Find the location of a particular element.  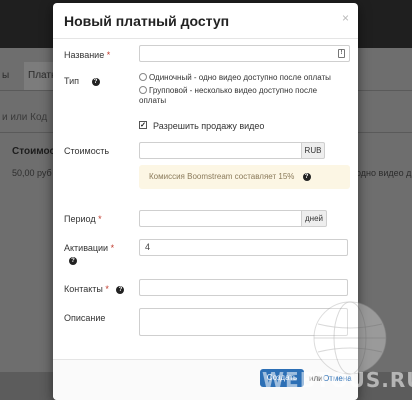

allow-sale-label: Разрешить продажу видео is located at coordinates (209, 126).